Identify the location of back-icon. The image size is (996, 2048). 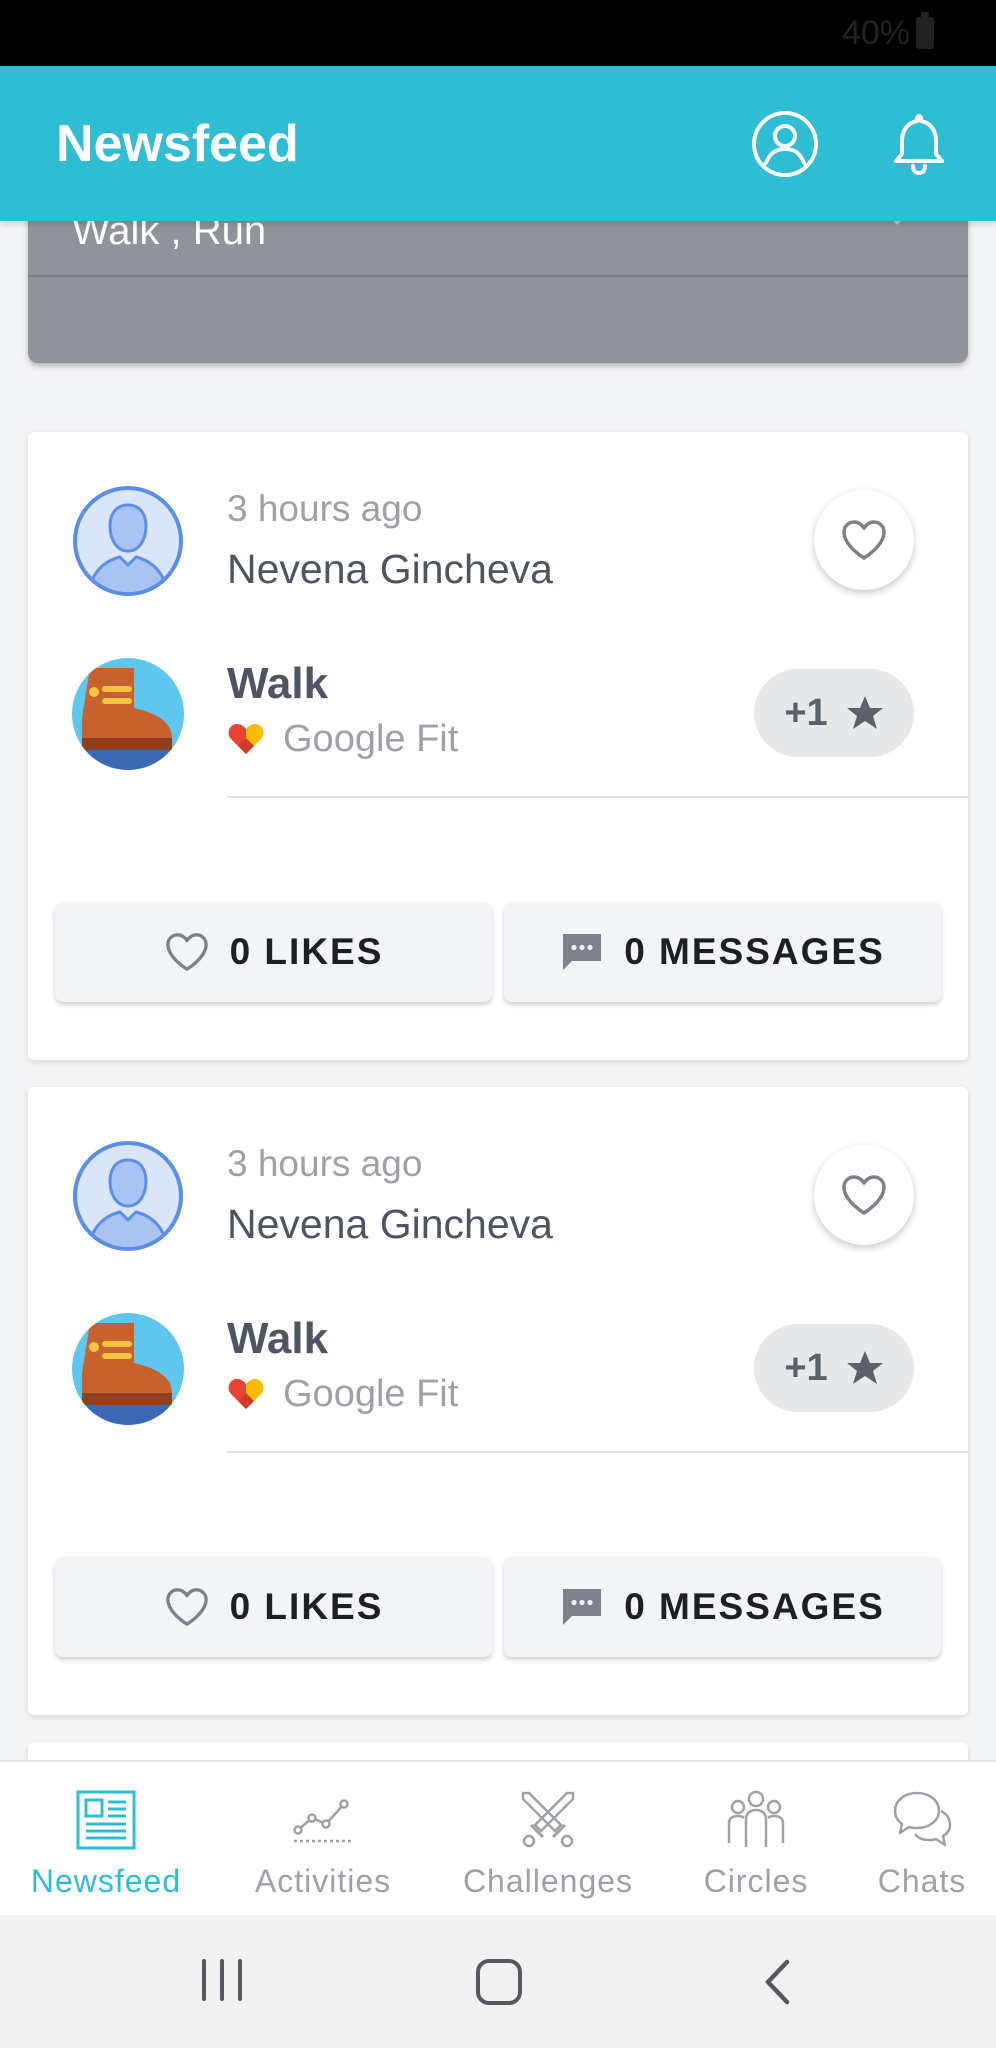
(777, 1982).